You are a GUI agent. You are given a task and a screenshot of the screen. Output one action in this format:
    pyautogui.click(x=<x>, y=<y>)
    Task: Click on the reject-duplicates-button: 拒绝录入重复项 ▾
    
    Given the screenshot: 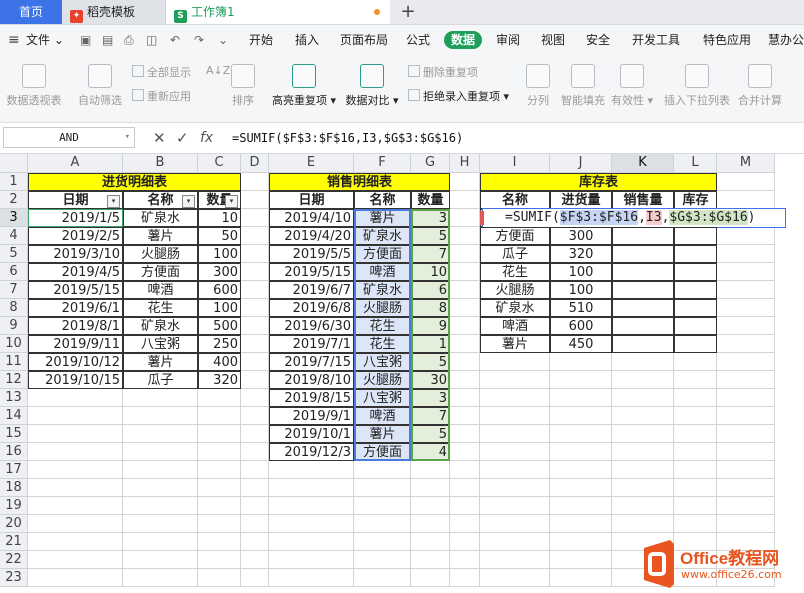 What is the action you would take?
    pyautogui.click(x=458, y=96)
    